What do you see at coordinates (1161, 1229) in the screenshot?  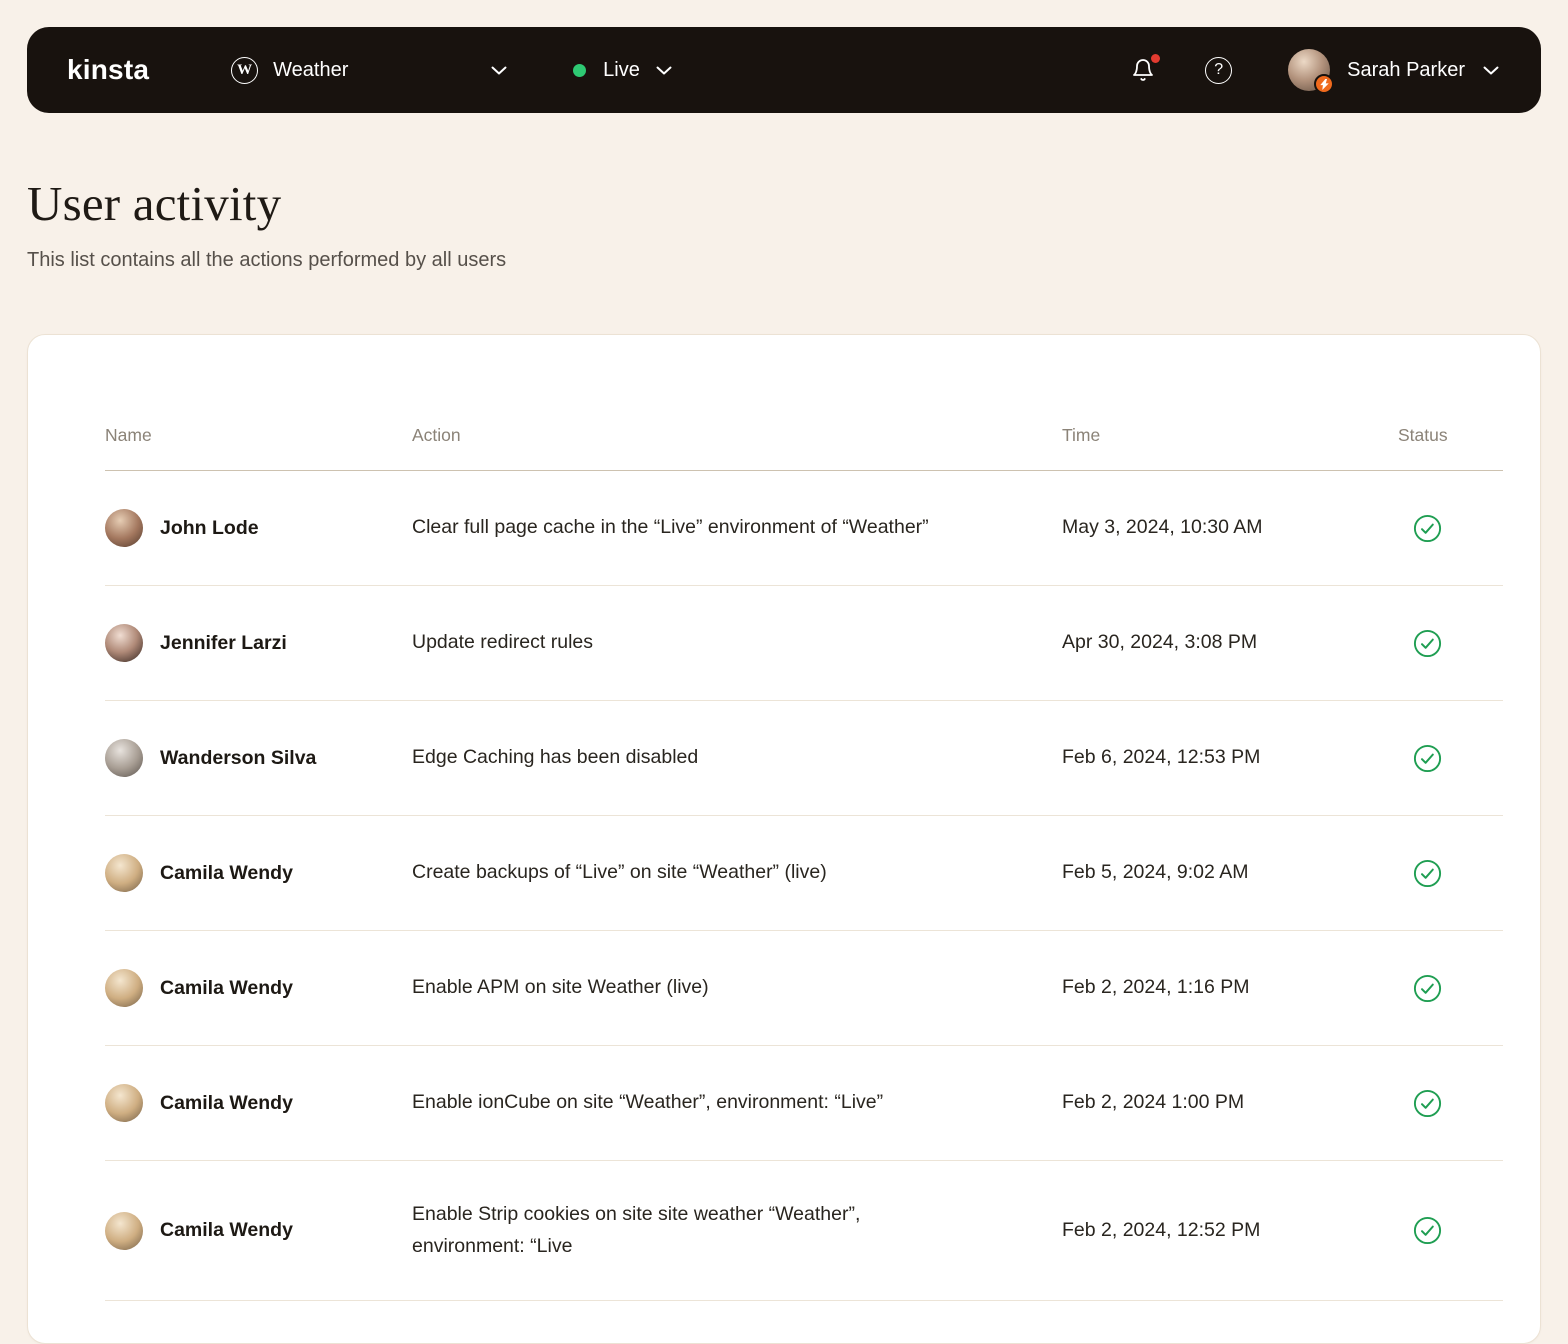 I see `time-text: Feb 2, 2024, 12:52 PM` at bounding box center [1161, 1229].